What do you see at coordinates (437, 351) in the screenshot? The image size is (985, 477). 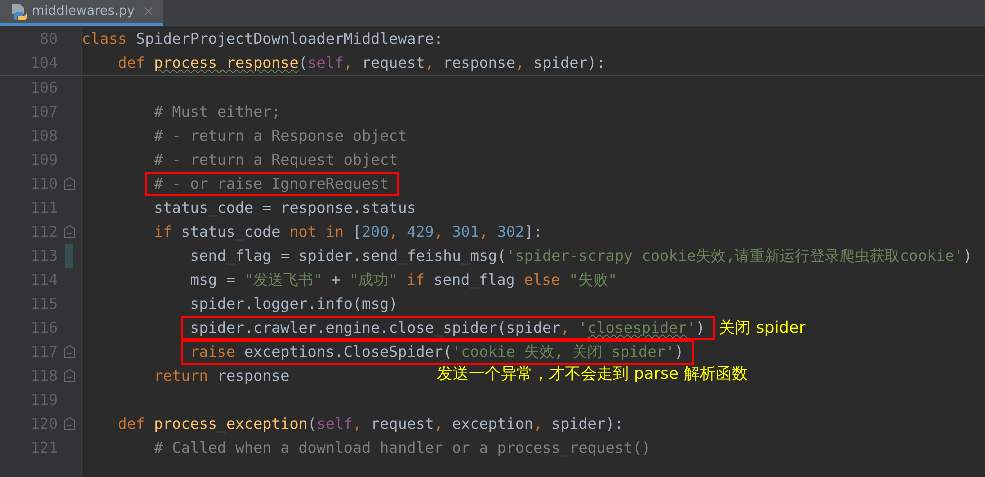 I see `code-line: raise exceptions.CloseSpider('cookie 失效, 关闭 spider')` at bounding box center [437, 351].